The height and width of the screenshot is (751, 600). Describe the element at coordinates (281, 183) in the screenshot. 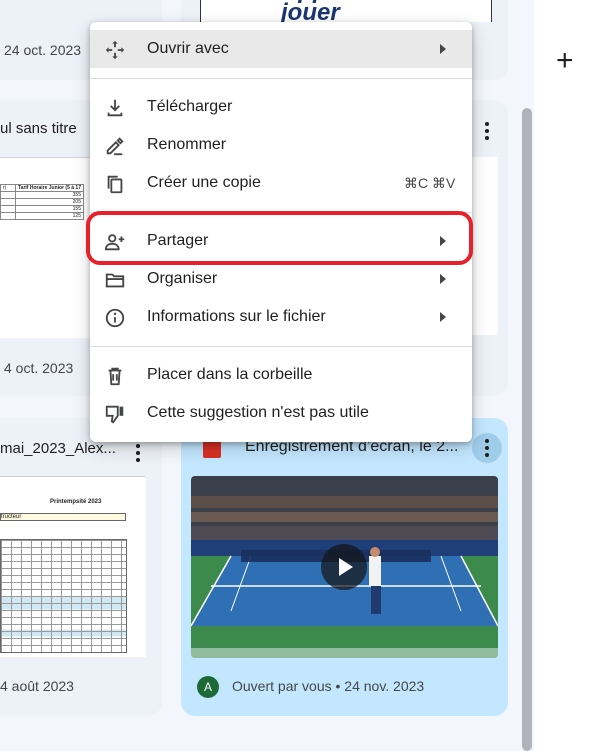

I see `menu-item-copy: Créer une copie ⌘C ⌘V` at that location.